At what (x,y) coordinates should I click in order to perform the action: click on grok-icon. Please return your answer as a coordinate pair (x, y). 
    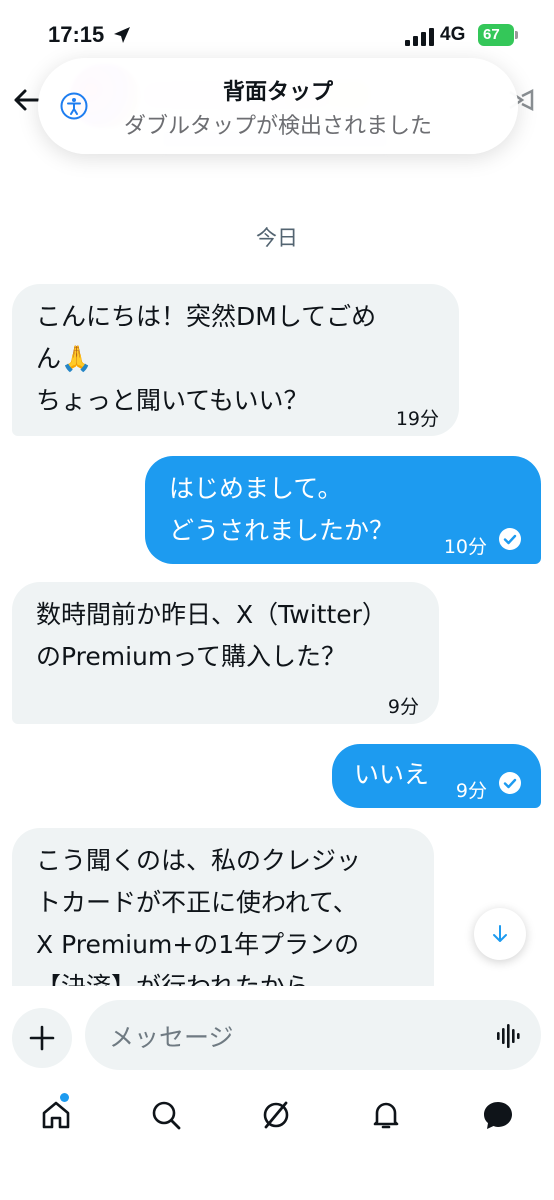
    Looking at the image, I should click on (276, 1115).